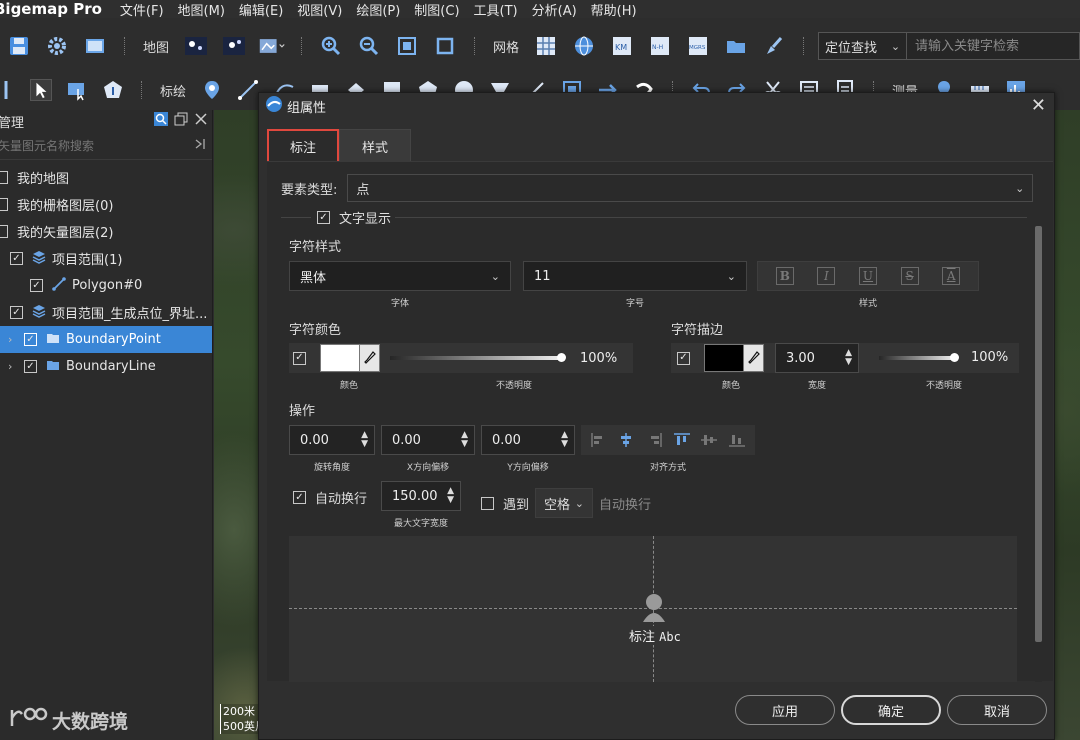 This screenshot has height=740, width=1080. I want to click on outline-width-stepper: 3.00 ▲ ▼, so click(817, 358).